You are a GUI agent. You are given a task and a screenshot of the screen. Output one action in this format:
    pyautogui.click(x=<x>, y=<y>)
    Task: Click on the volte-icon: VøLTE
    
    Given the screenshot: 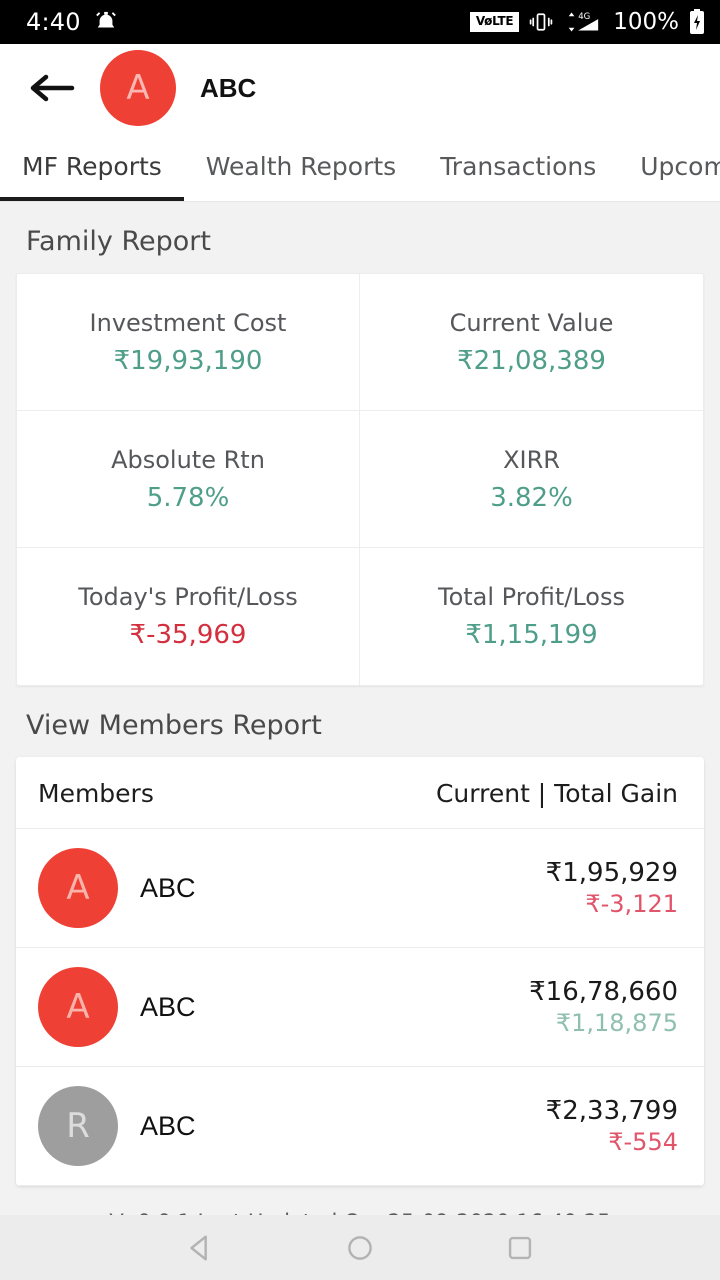 What is the action you would take?
    pyautogui.click(x=494, y=22)
    